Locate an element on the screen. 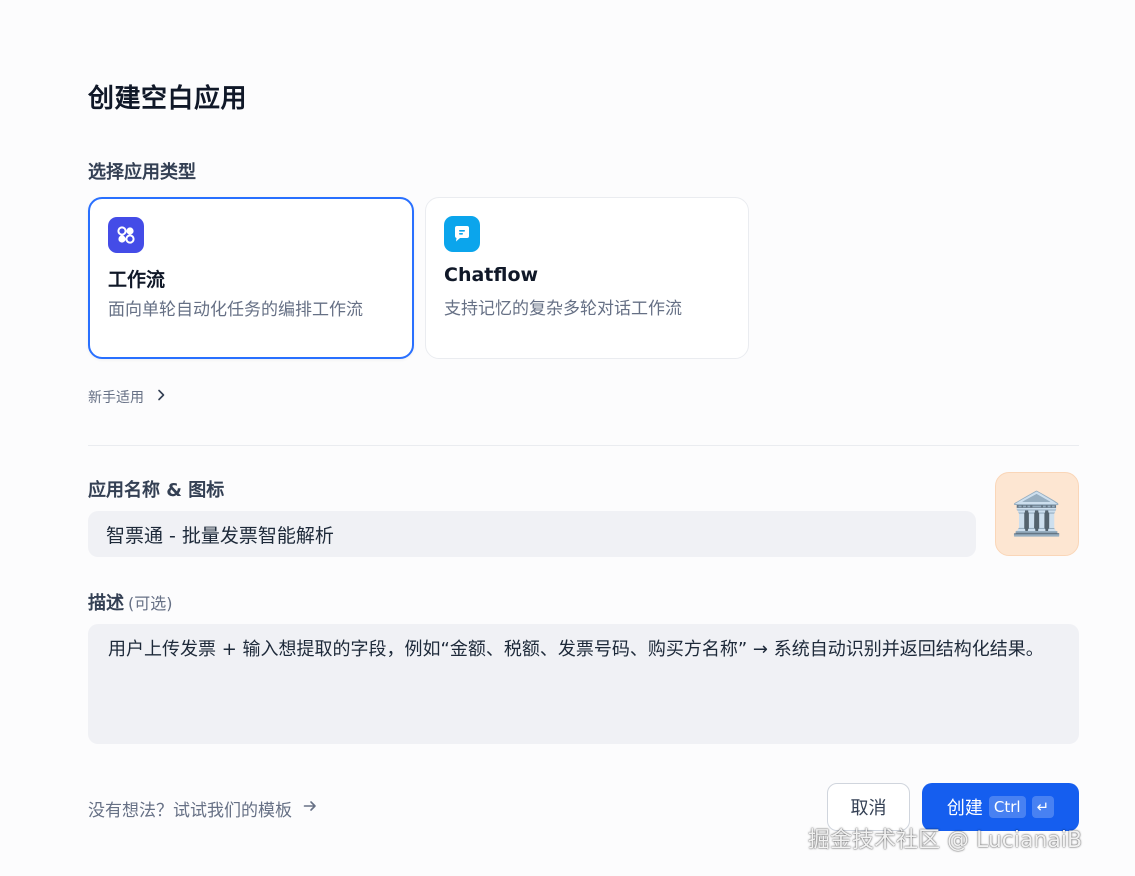 The width and height of the screenshot is (1135, 876). bank-building-icon: 🏛️ is located at coordinates (1037, 513).